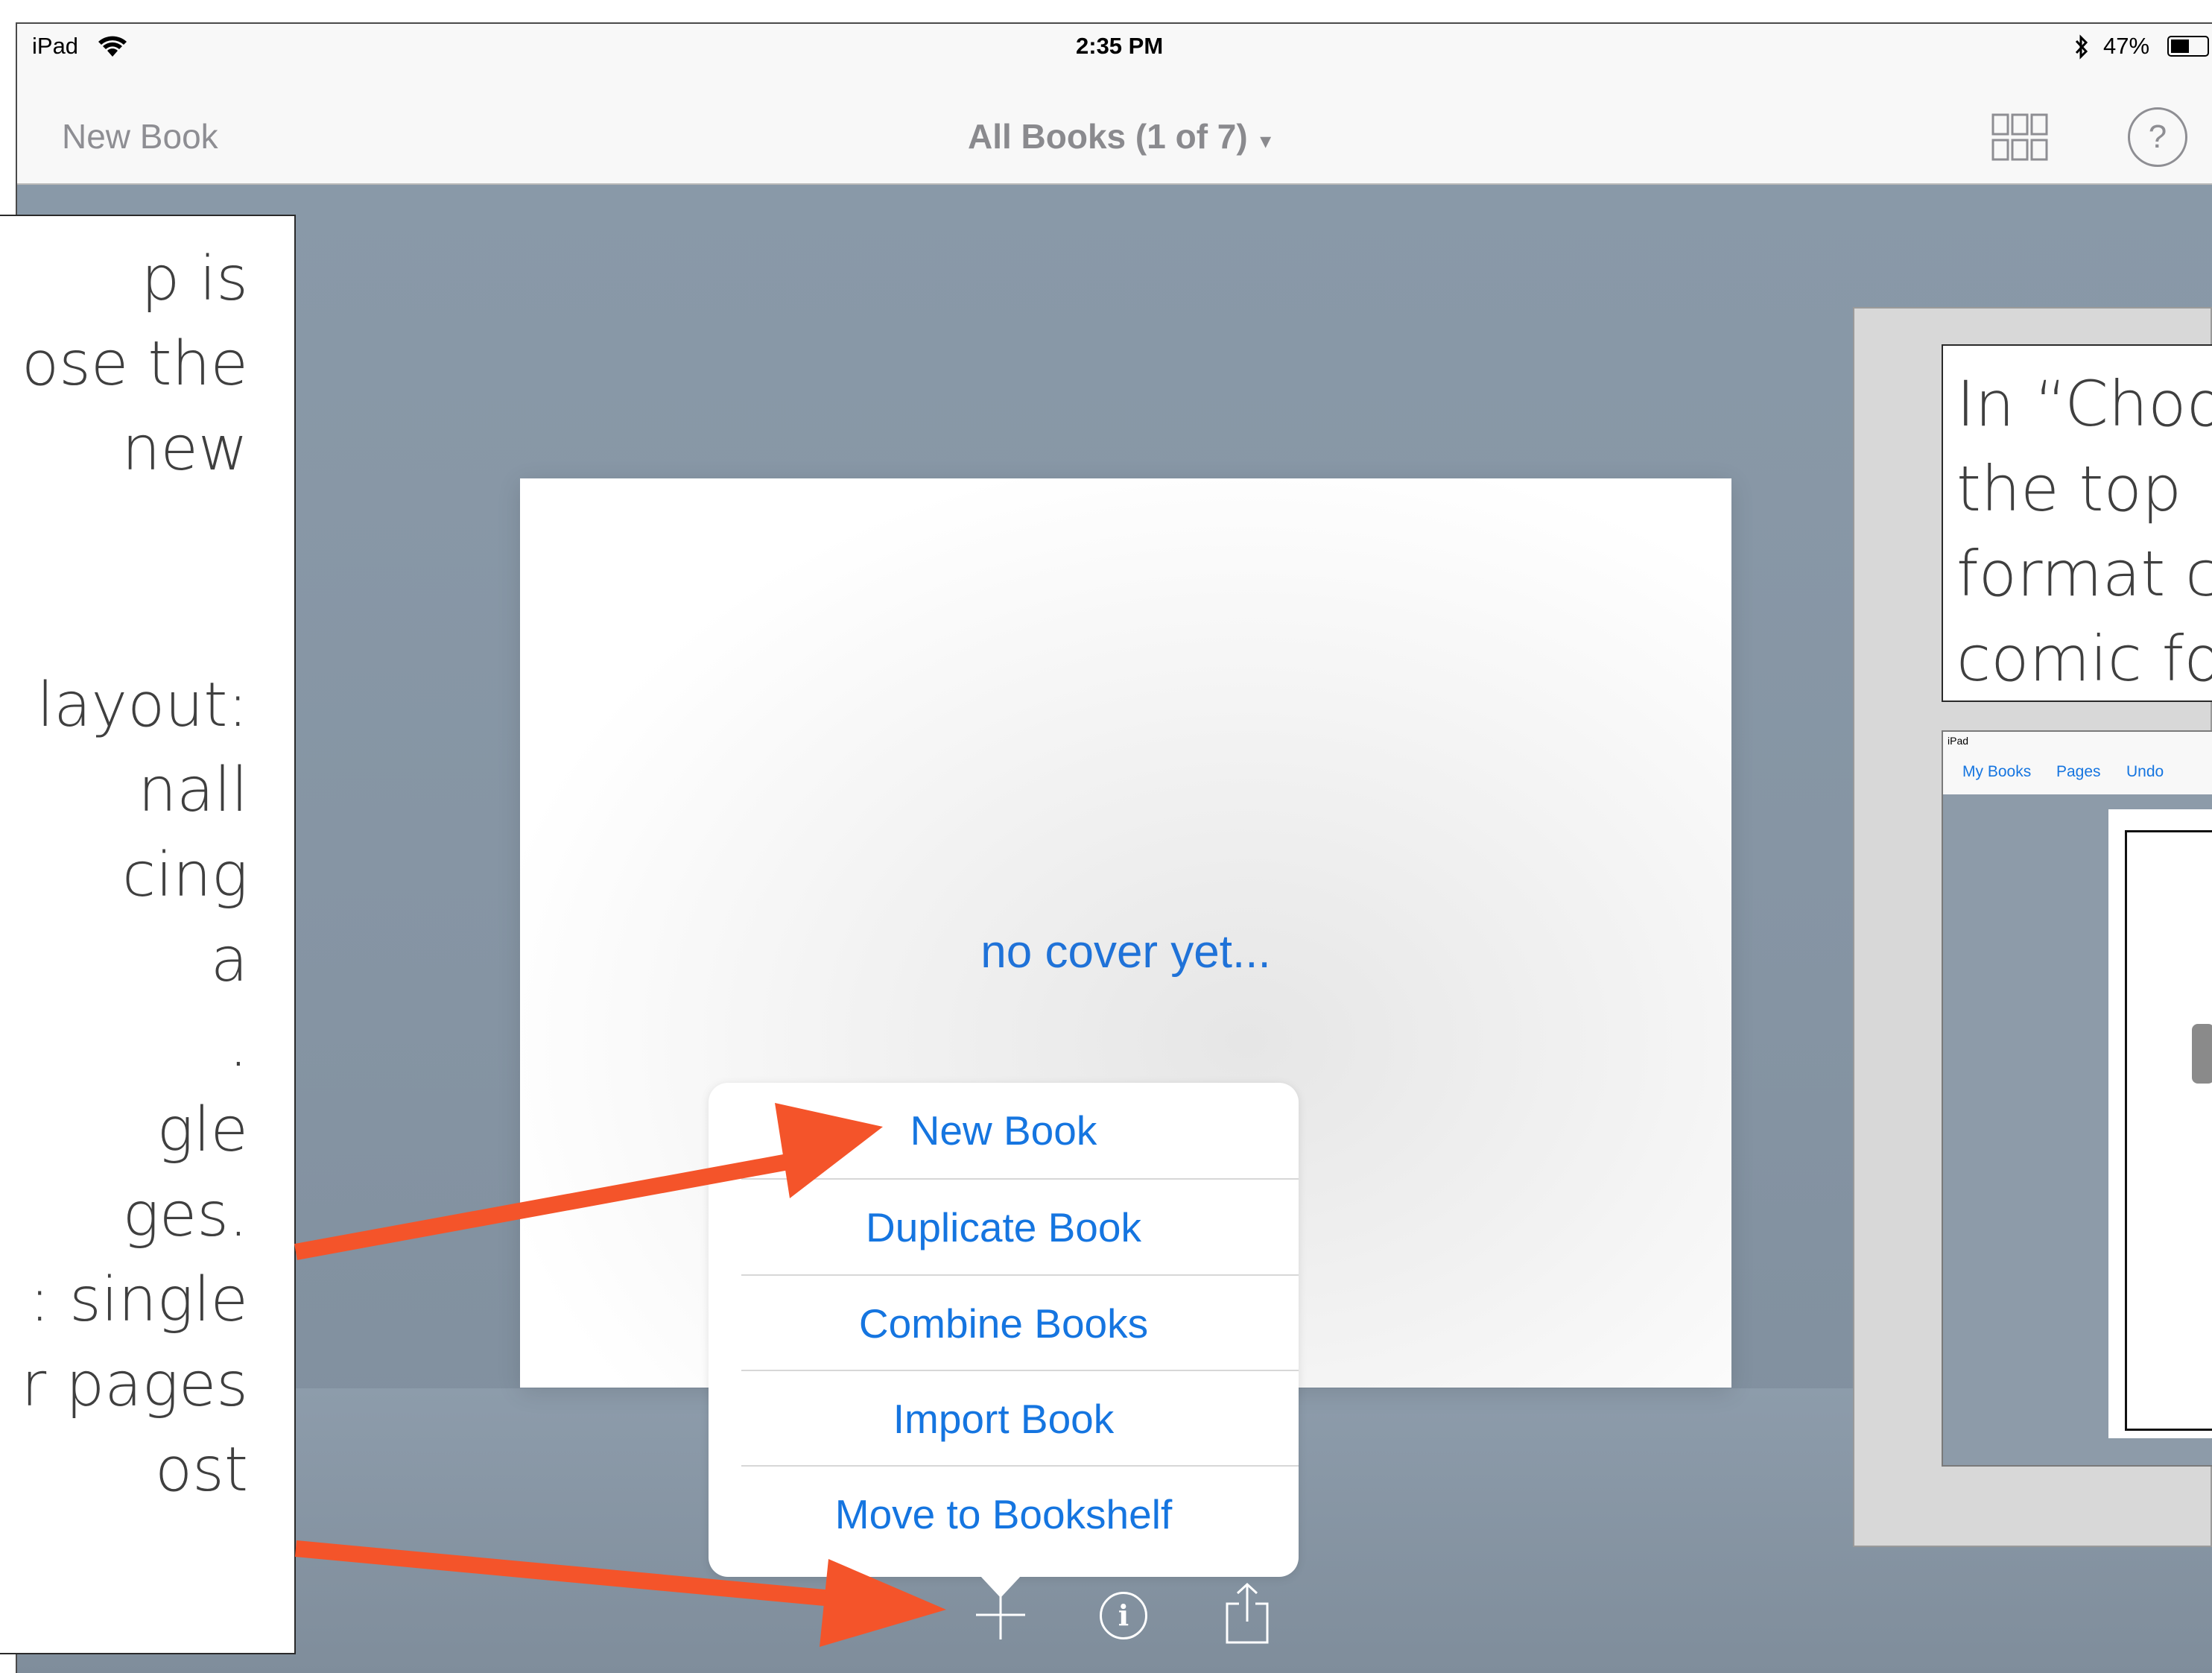  I want to click on arrow-to-add-button, so click(620, 1593).